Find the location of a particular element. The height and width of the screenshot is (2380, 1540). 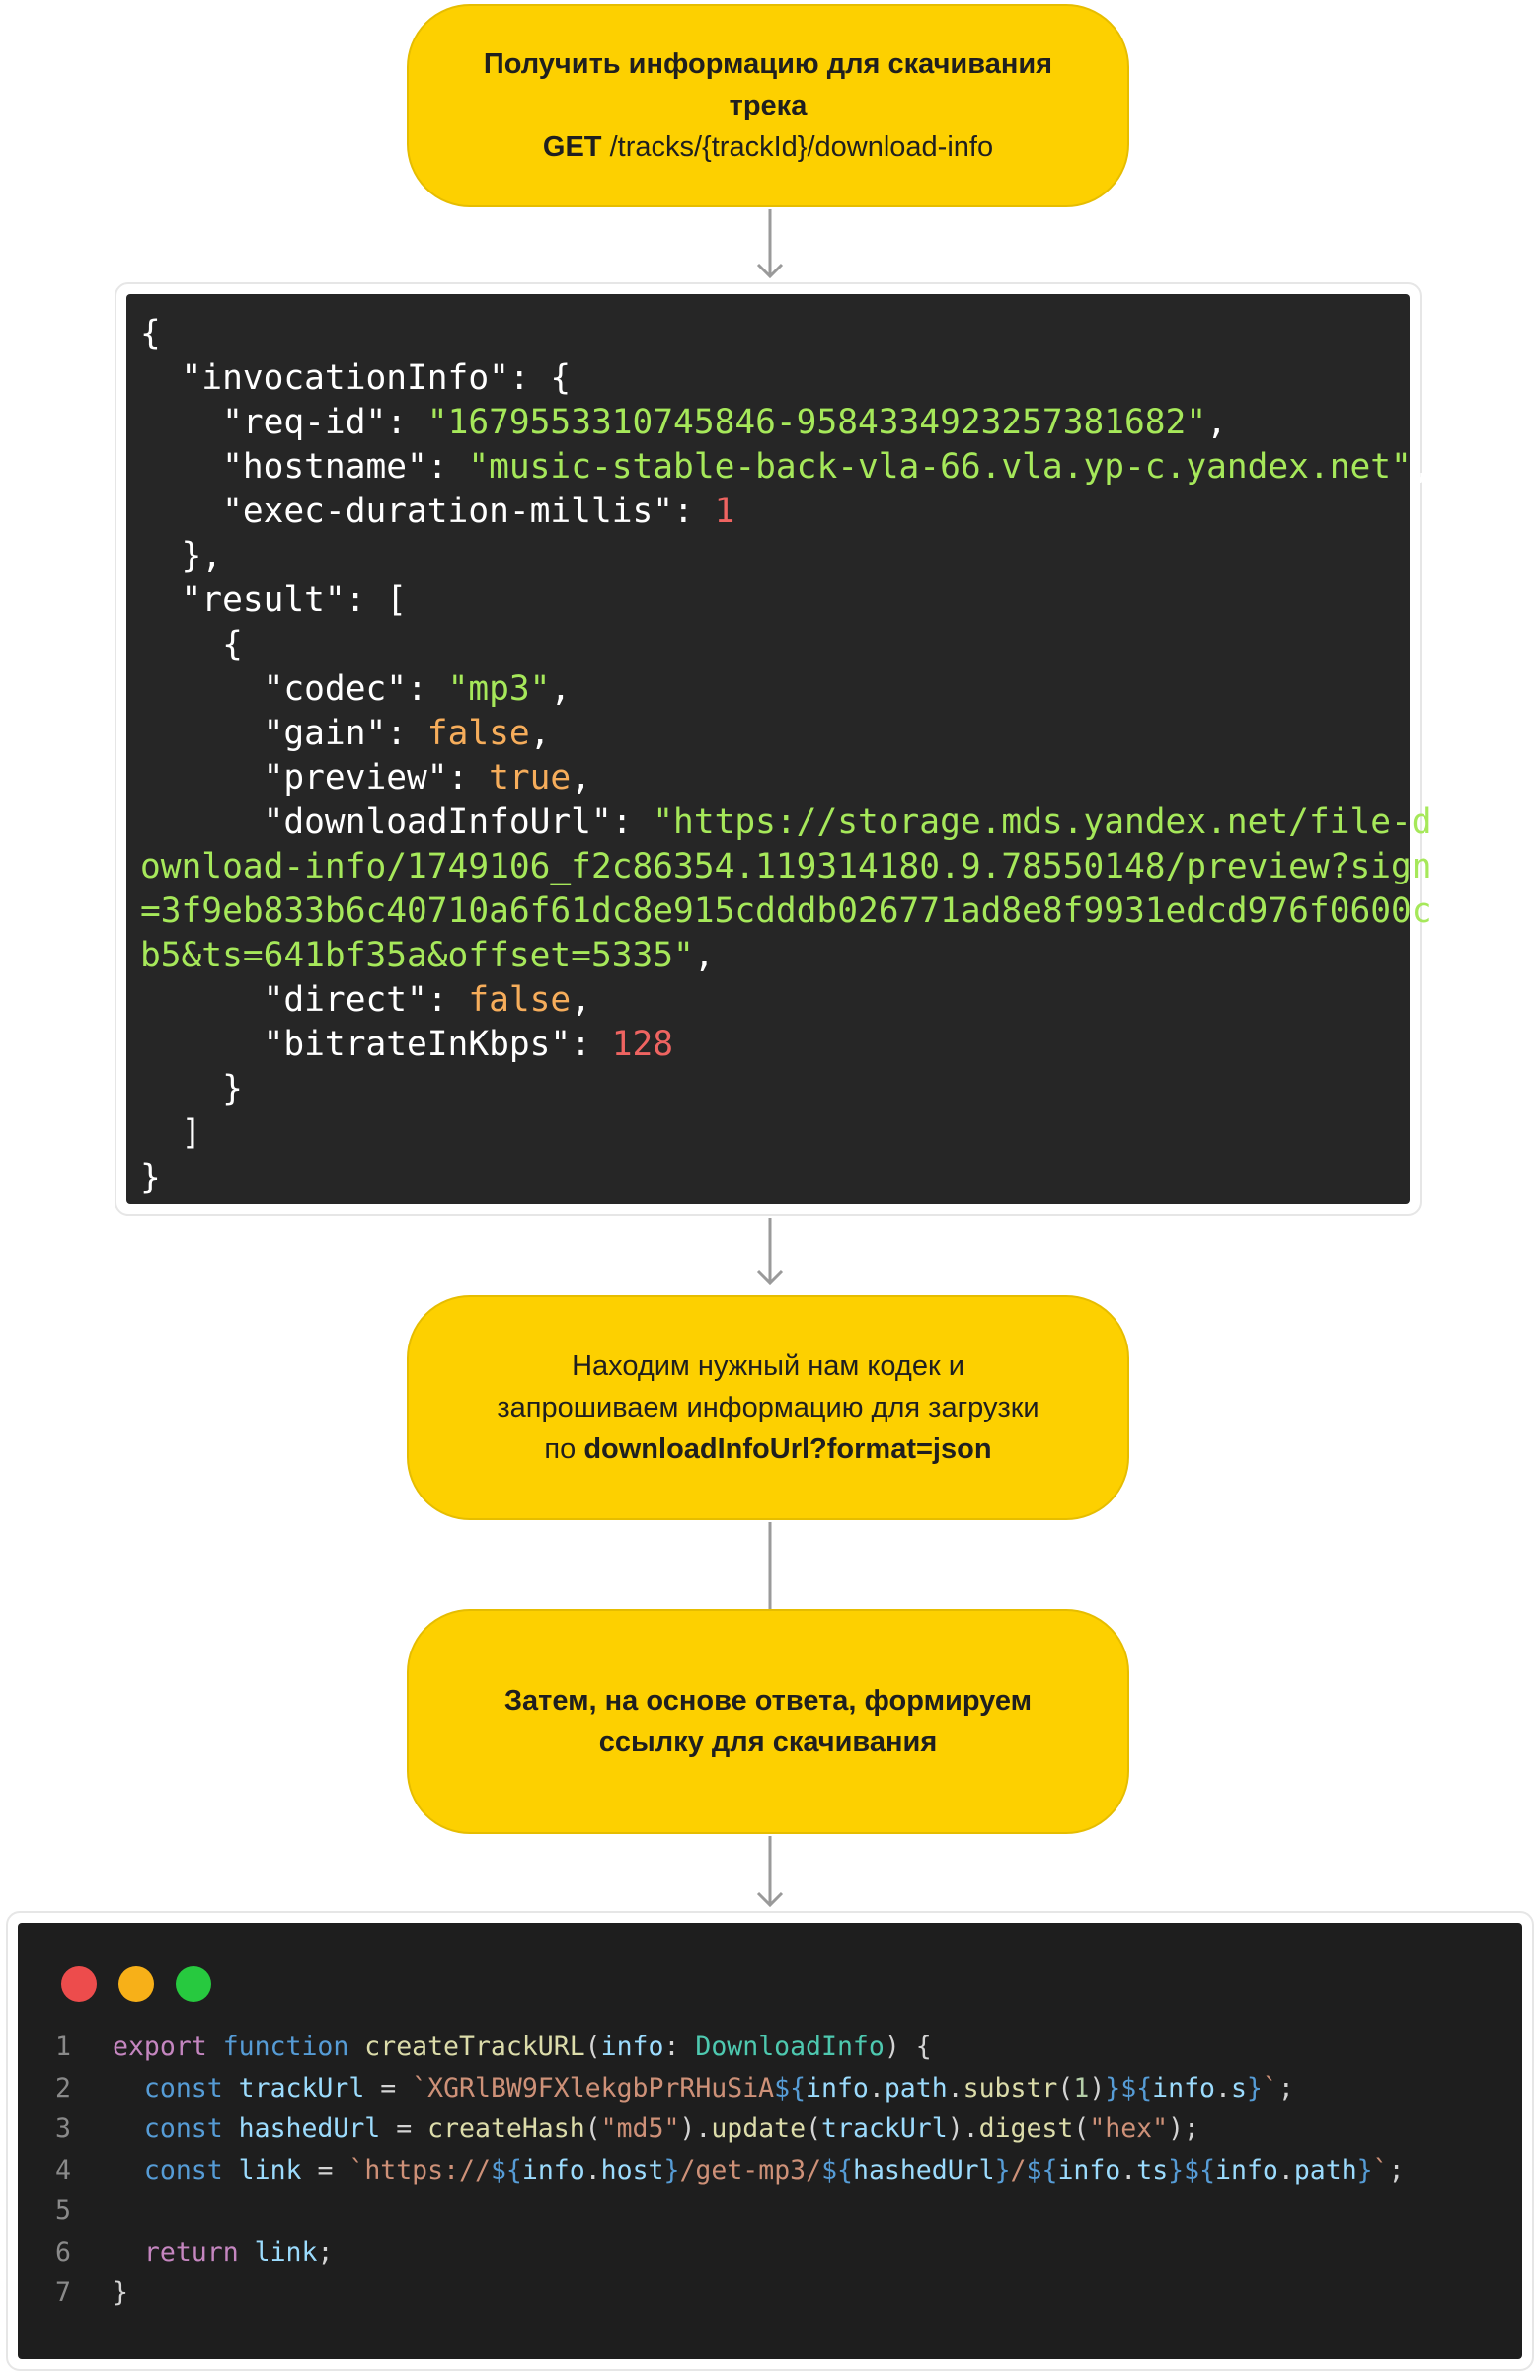

code-token: DownloadInfo is located at coordinates (790, 2047).